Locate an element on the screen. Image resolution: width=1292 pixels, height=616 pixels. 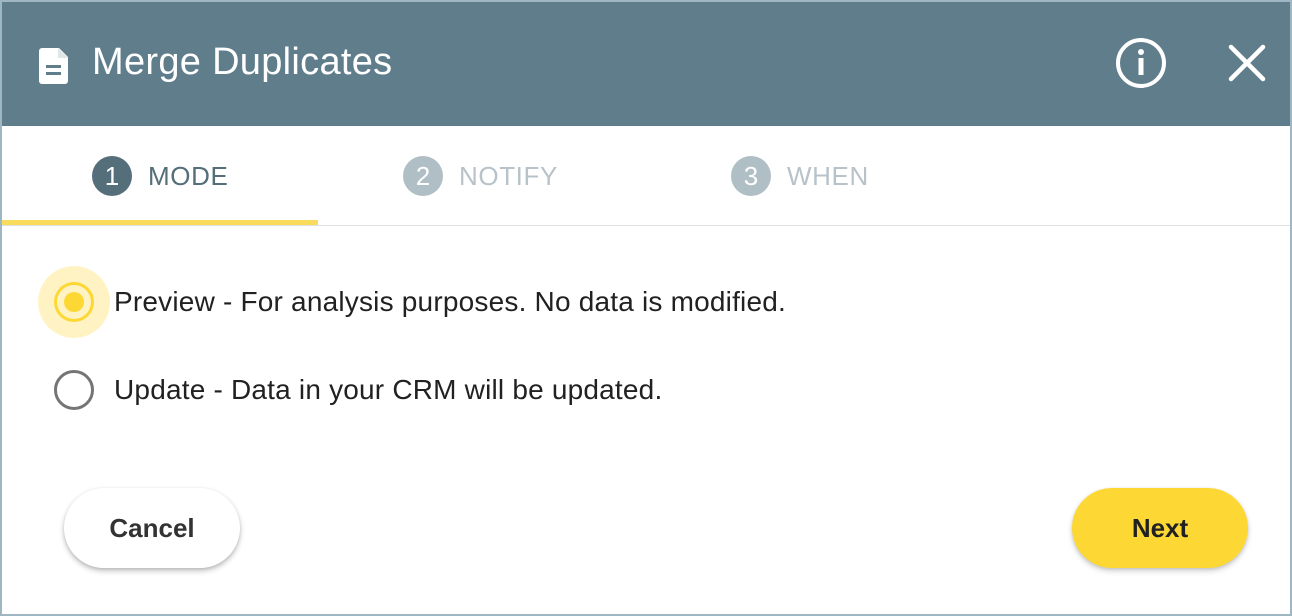
radio-ring is located at coordinates (74, 390).